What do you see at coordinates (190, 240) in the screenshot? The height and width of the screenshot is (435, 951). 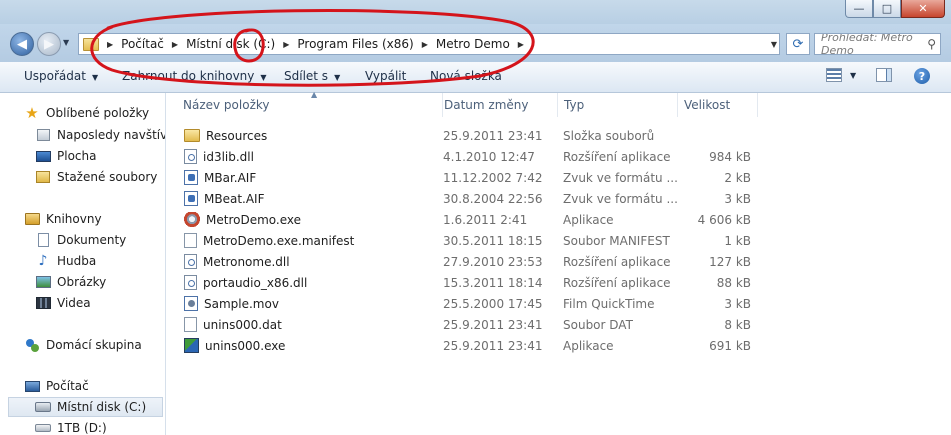 I see `file-icon` at bounding box center [190, 240].